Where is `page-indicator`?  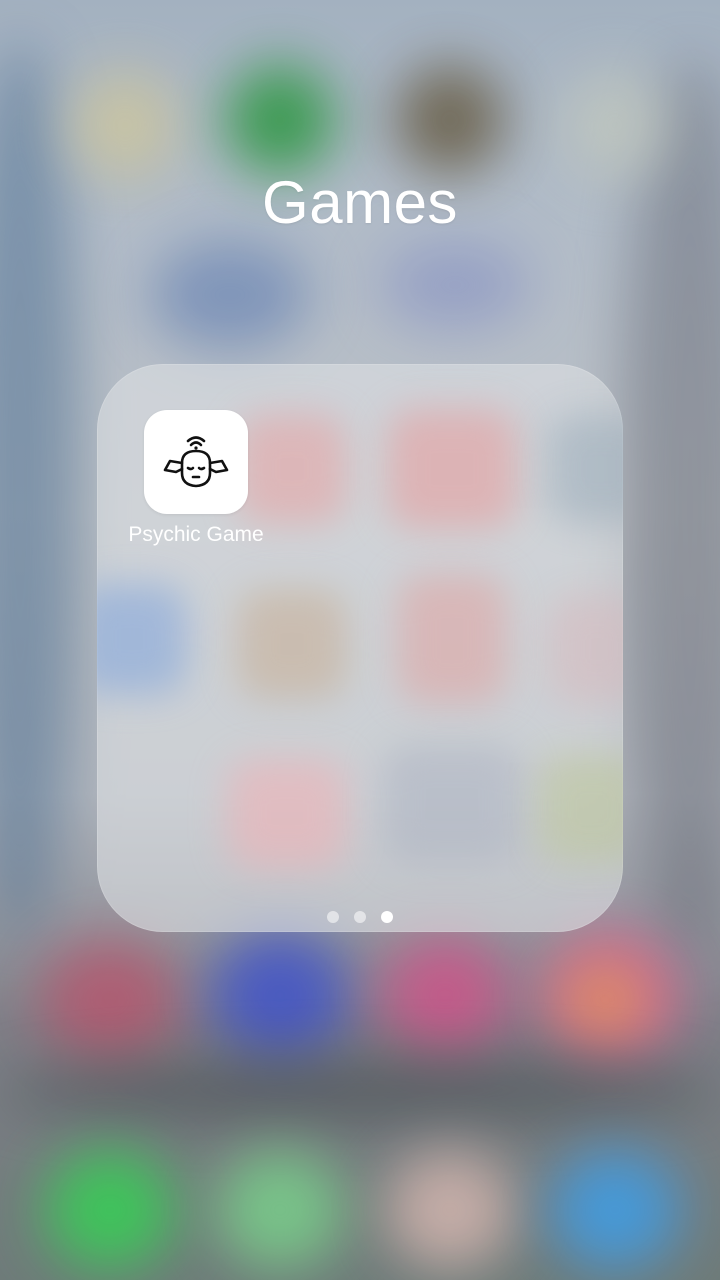 page-indicator is located at coordinates (360, 917).